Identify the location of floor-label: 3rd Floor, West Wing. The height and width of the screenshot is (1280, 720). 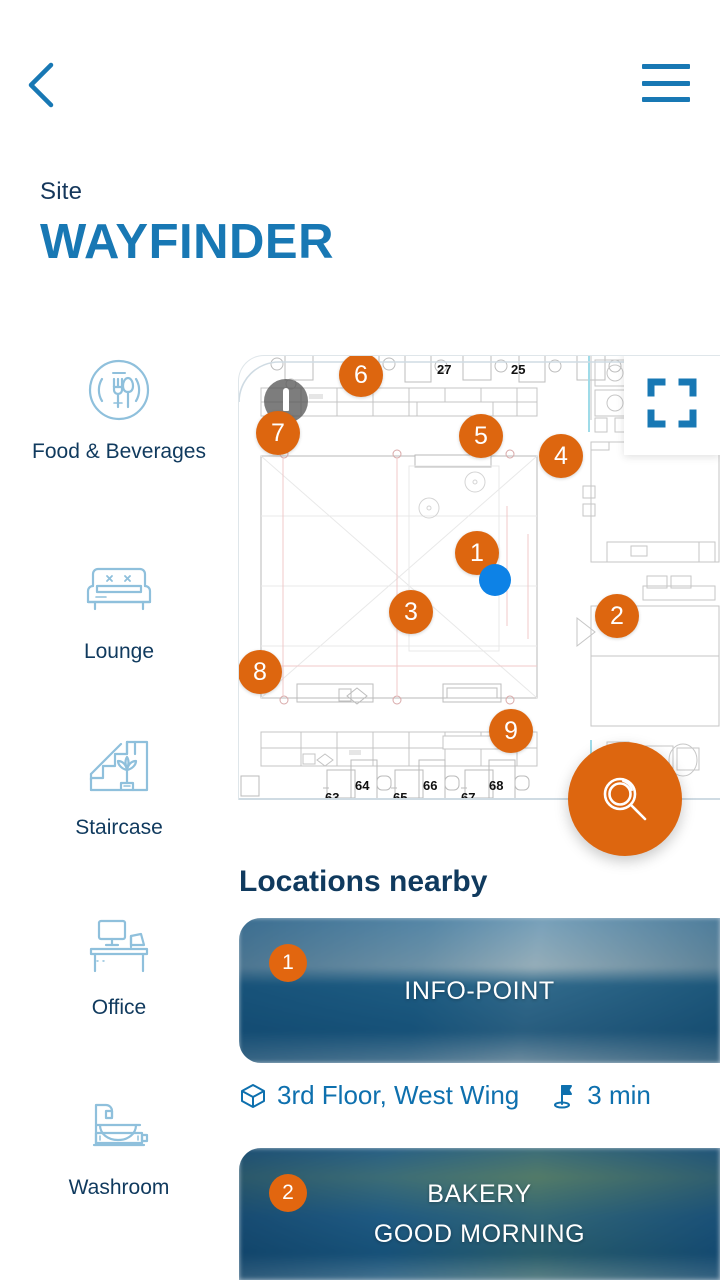
(398, 1095).